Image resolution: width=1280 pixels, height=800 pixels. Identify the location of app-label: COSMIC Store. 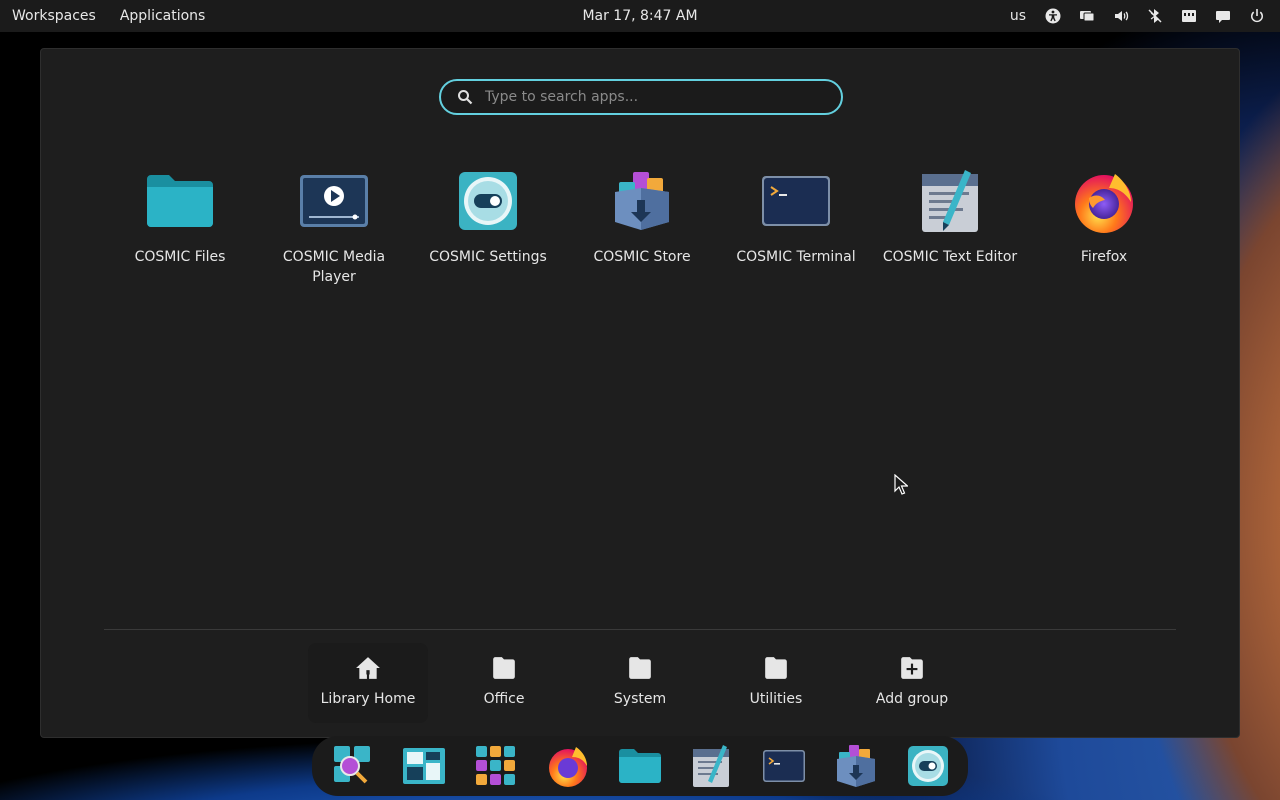
(642, 257).